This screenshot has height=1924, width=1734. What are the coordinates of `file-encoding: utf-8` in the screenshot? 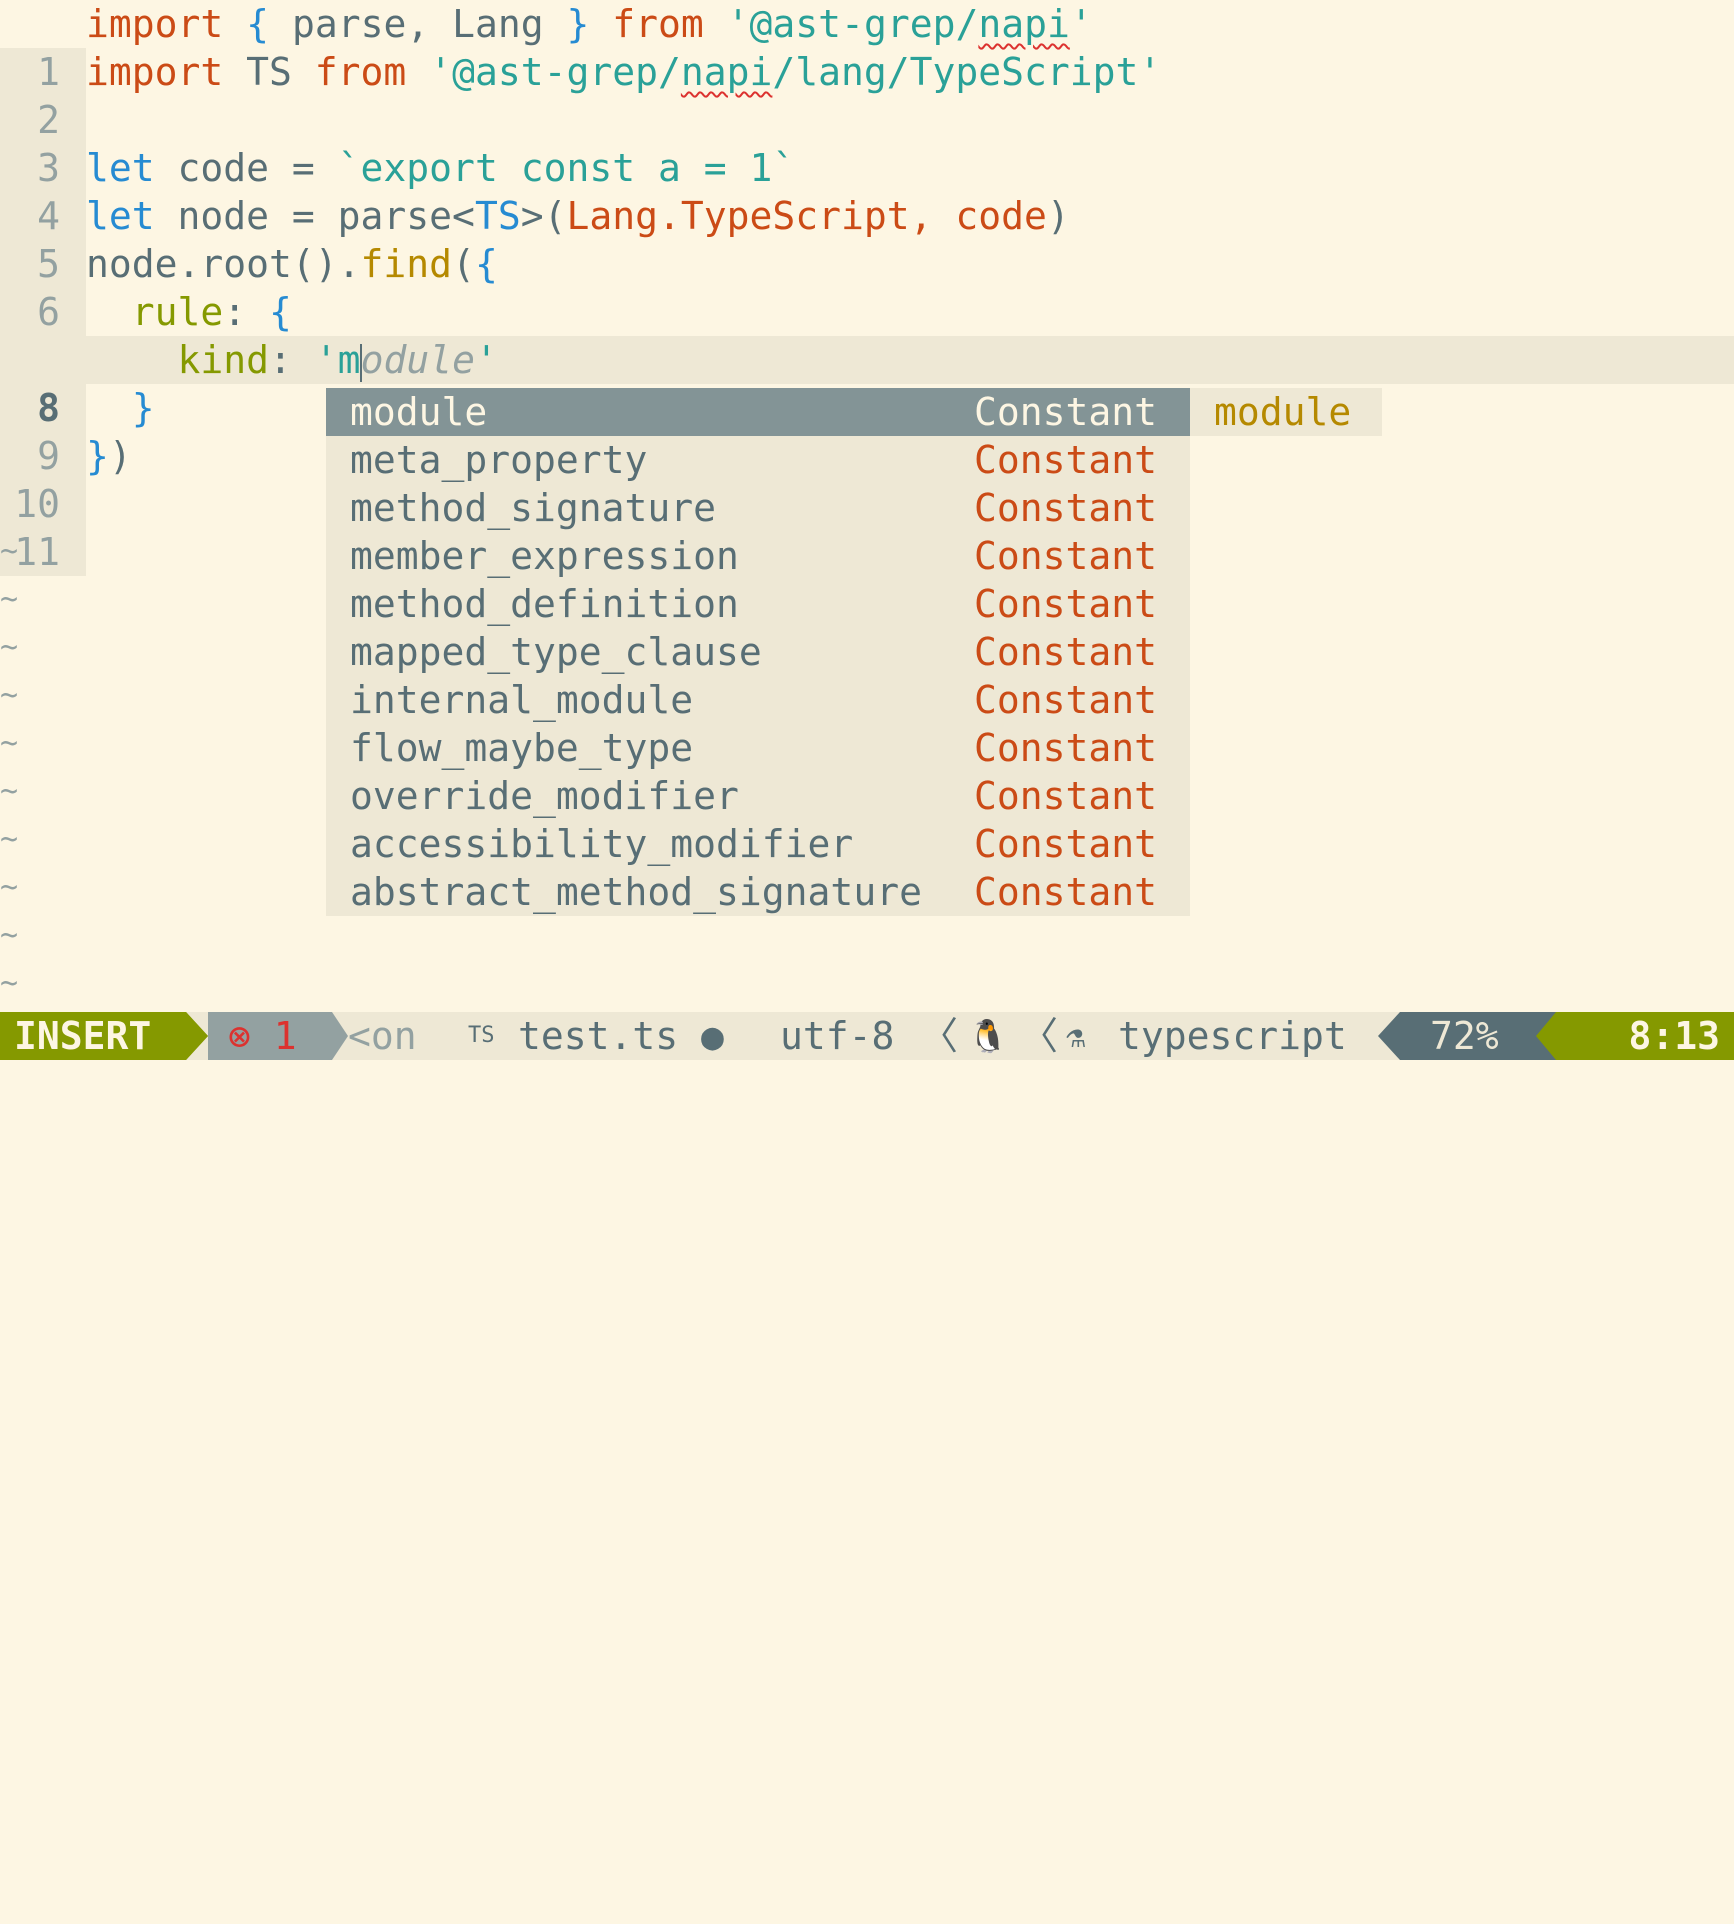 It's located at (837, 1036).